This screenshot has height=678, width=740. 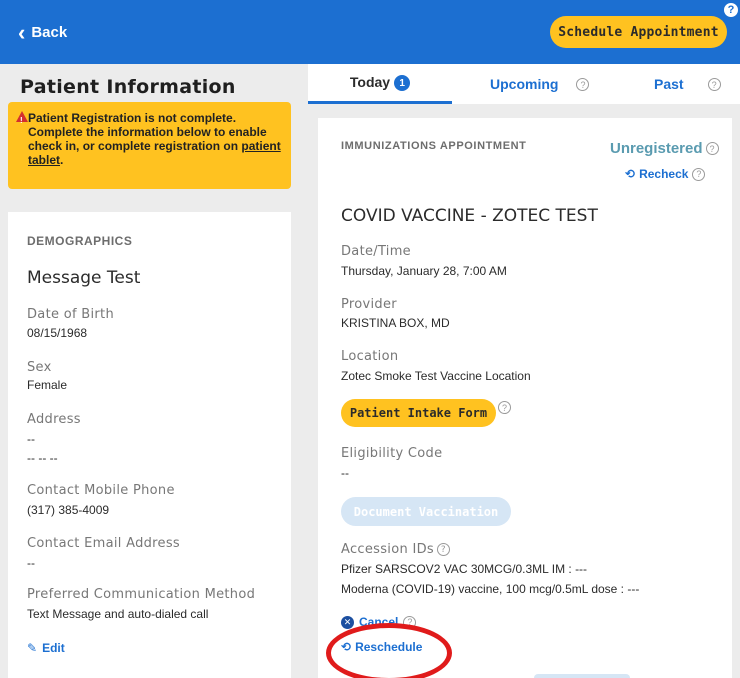 What do you see at coordinates (697, 84) in the screenshot?
I see `tab-past: Past ?` at bounding box center [697, 84].